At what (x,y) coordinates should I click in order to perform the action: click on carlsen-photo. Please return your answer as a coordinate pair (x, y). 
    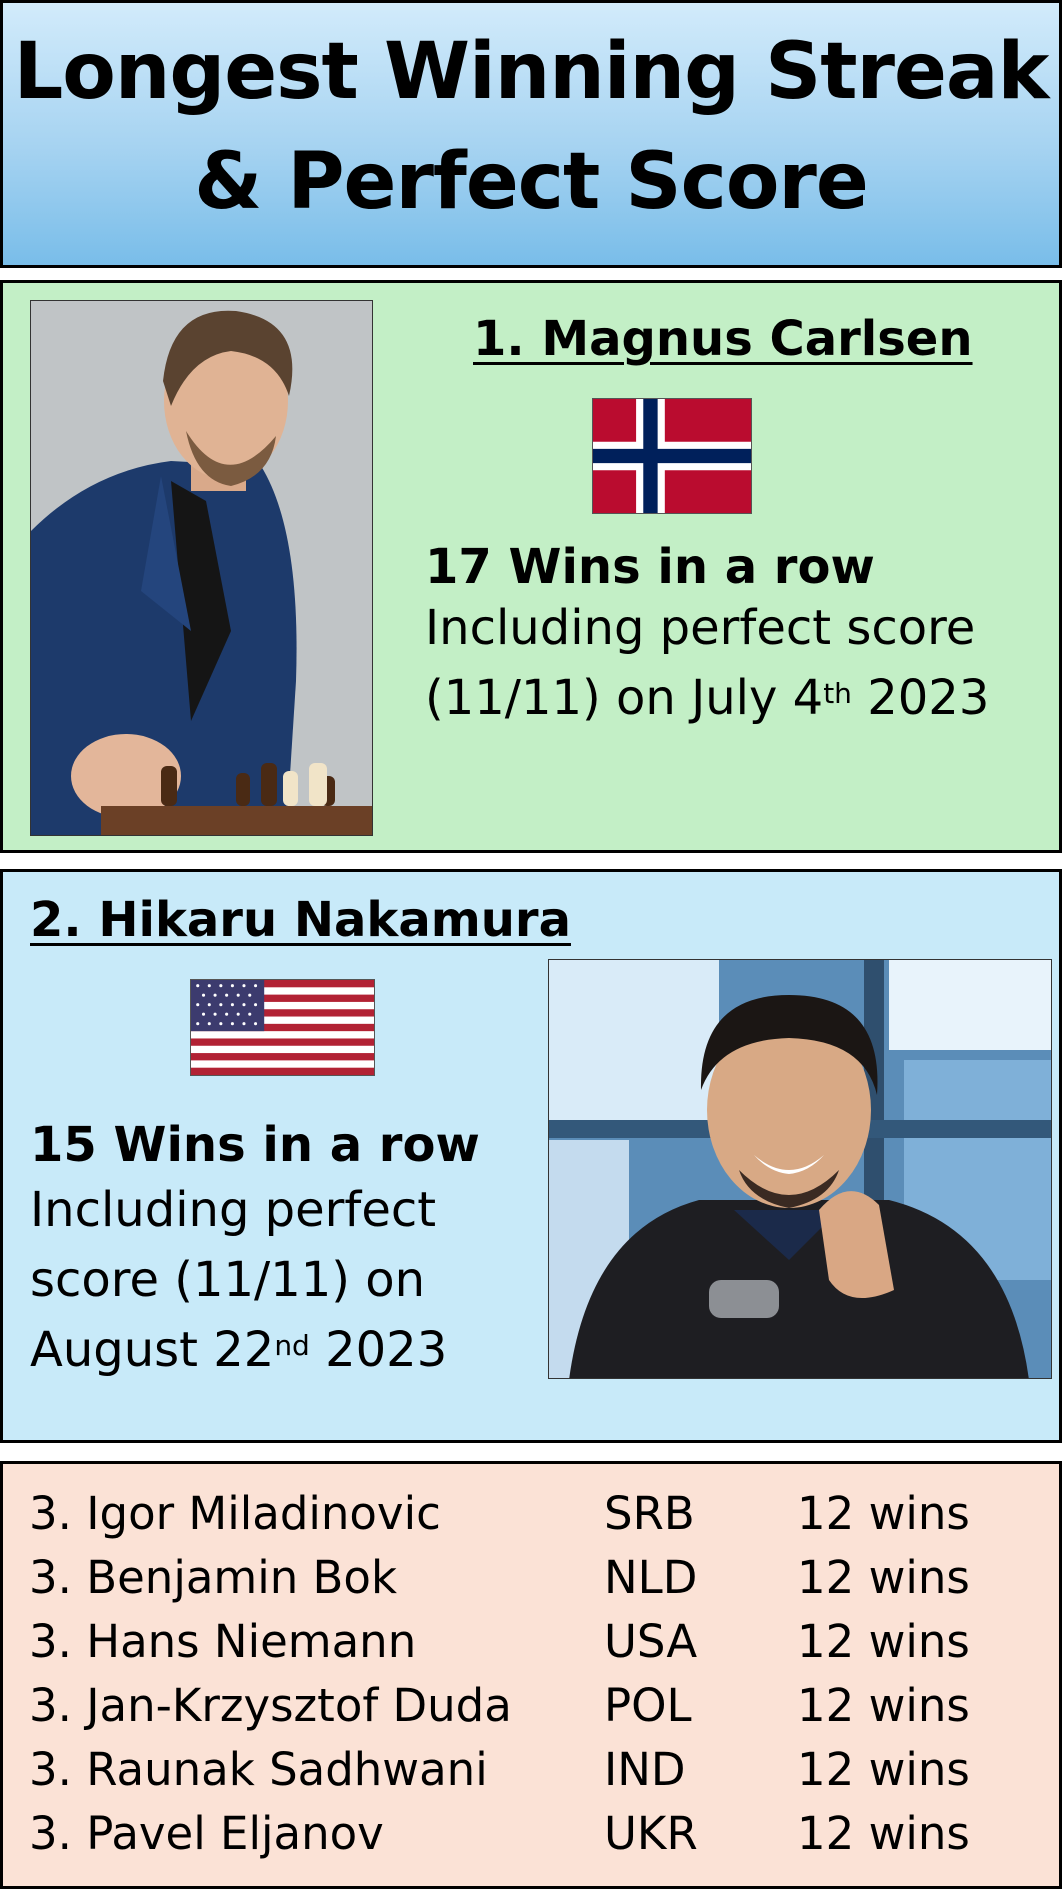
    Looking at the image, I should click on (201, 568).